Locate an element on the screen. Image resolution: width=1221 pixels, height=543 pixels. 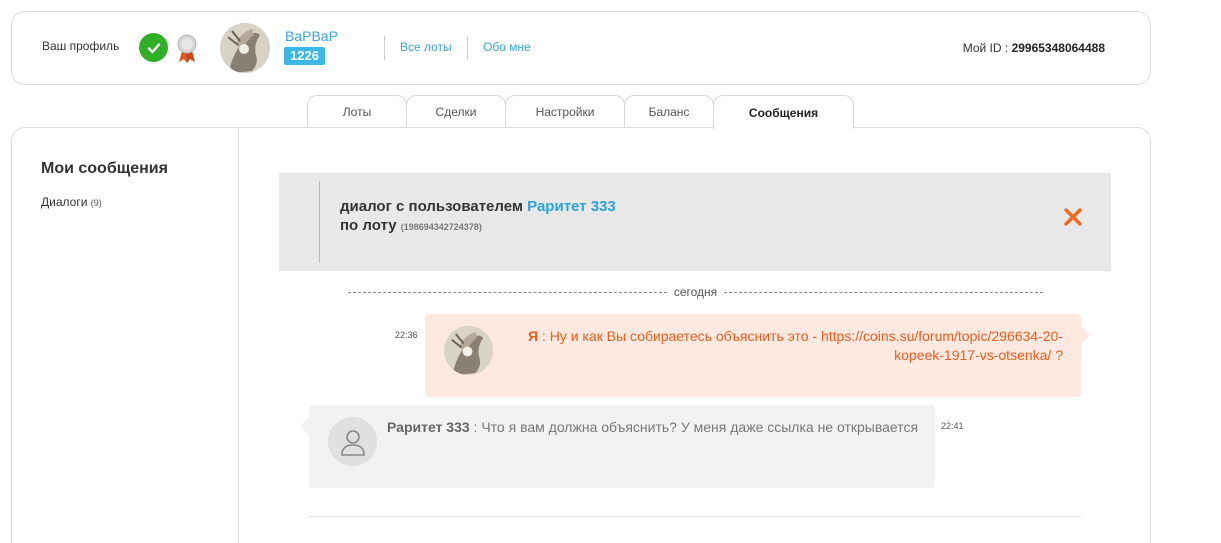
dialogs-count: (9) is located at coordinates (96, 203).